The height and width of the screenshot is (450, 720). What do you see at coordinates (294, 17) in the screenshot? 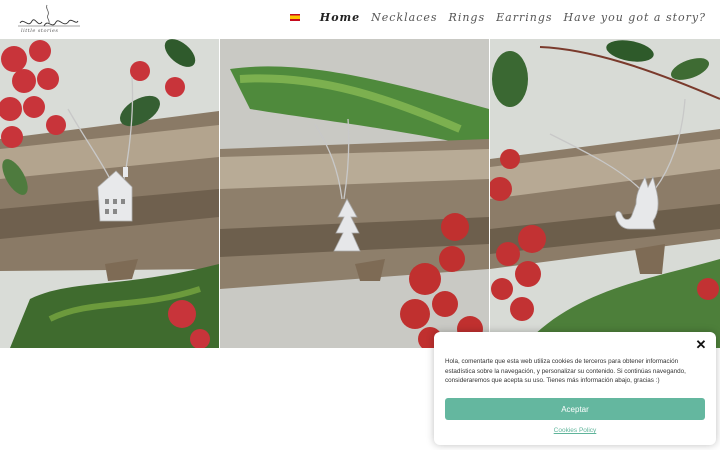
I see `spanish-flag-icon` at bounding box center [294, 17].